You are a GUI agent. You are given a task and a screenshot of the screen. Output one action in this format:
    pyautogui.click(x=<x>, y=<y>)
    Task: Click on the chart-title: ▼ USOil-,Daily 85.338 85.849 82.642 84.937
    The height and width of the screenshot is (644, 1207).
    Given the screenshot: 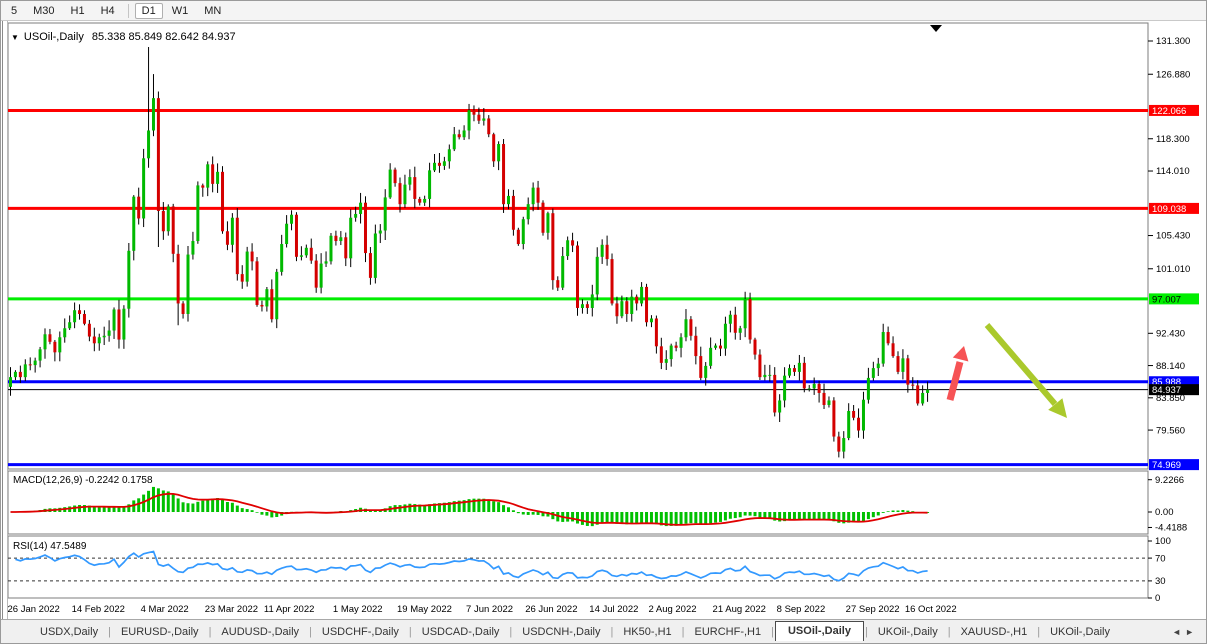 What is the action you would take?
    pyautogui.click(x=123, y=37)
    